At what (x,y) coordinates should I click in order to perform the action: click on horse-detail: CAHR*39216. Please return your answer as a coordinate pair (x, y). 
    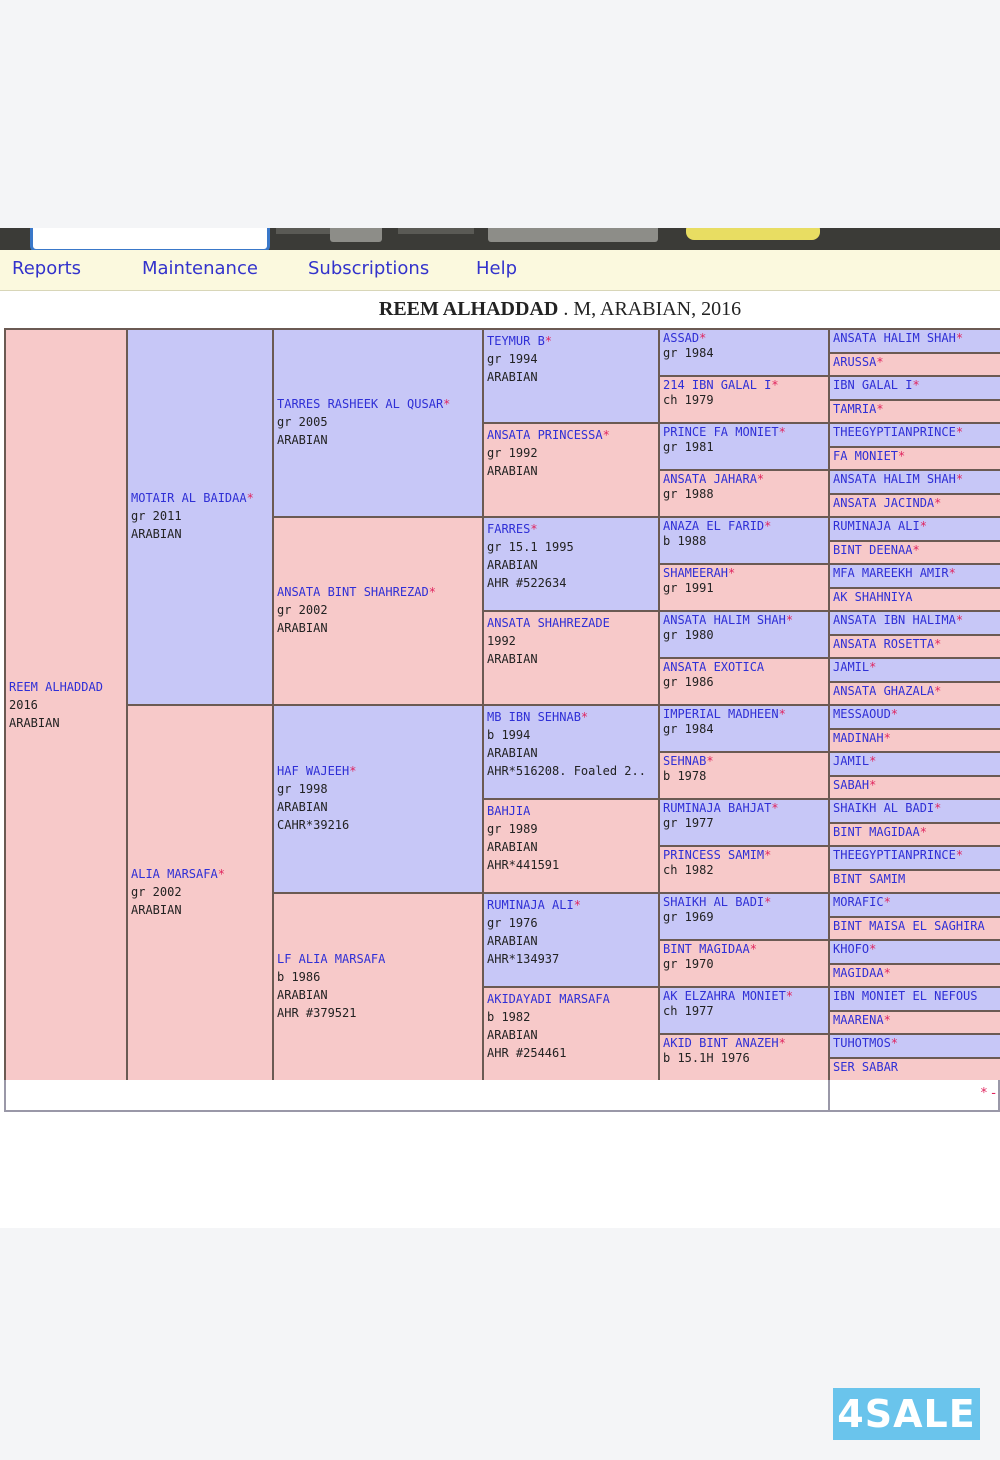
    Looking at the image, I should click on (313, 825).